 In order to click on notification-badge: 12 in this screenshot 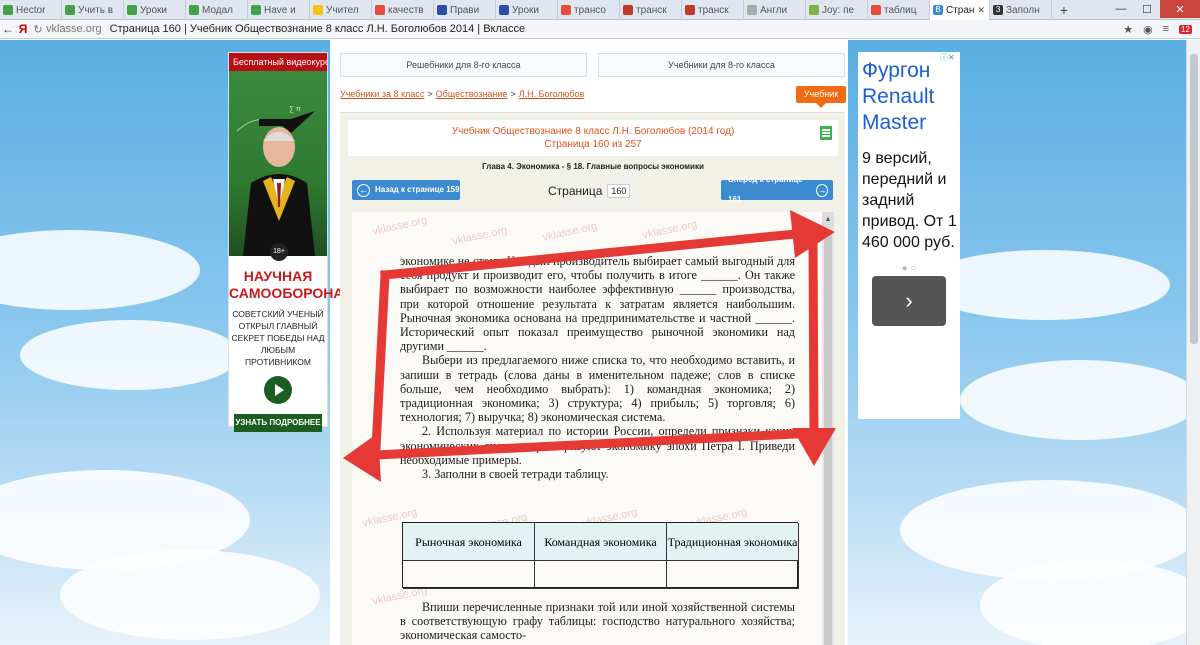, I will do `click(1185, 29)`.